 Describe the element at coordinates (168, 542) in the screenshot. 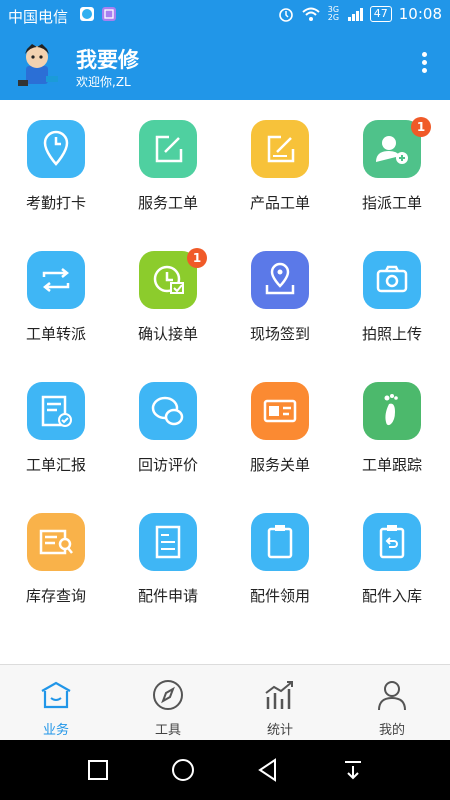

I see `document-icon` at that location.